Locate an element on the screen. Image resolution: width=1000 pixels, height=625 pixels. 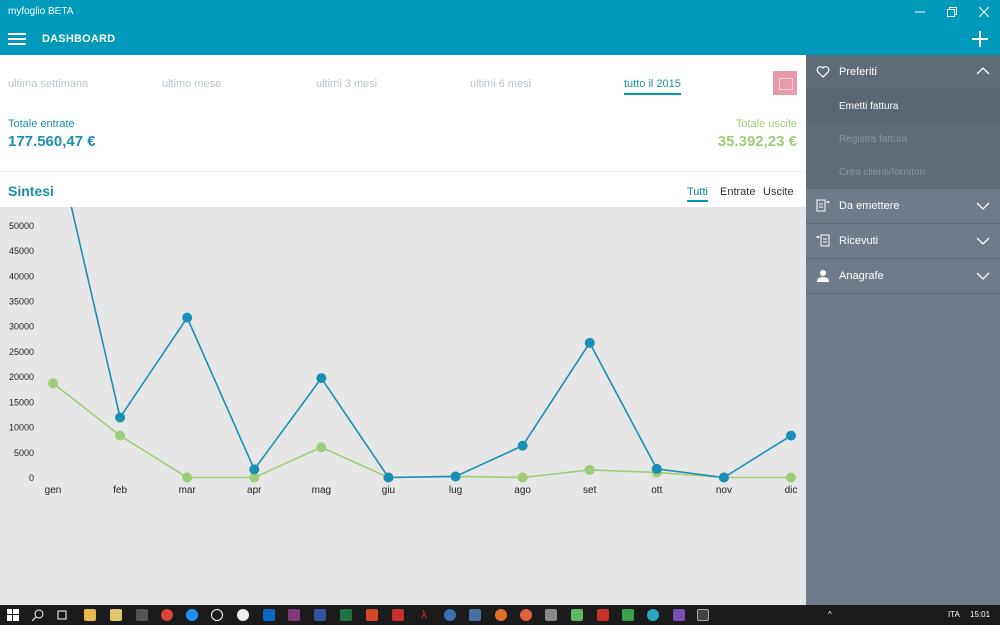
sidebar-item-crea-clienti: Crea clienti/fornitori is located at coordinates (903, 172).